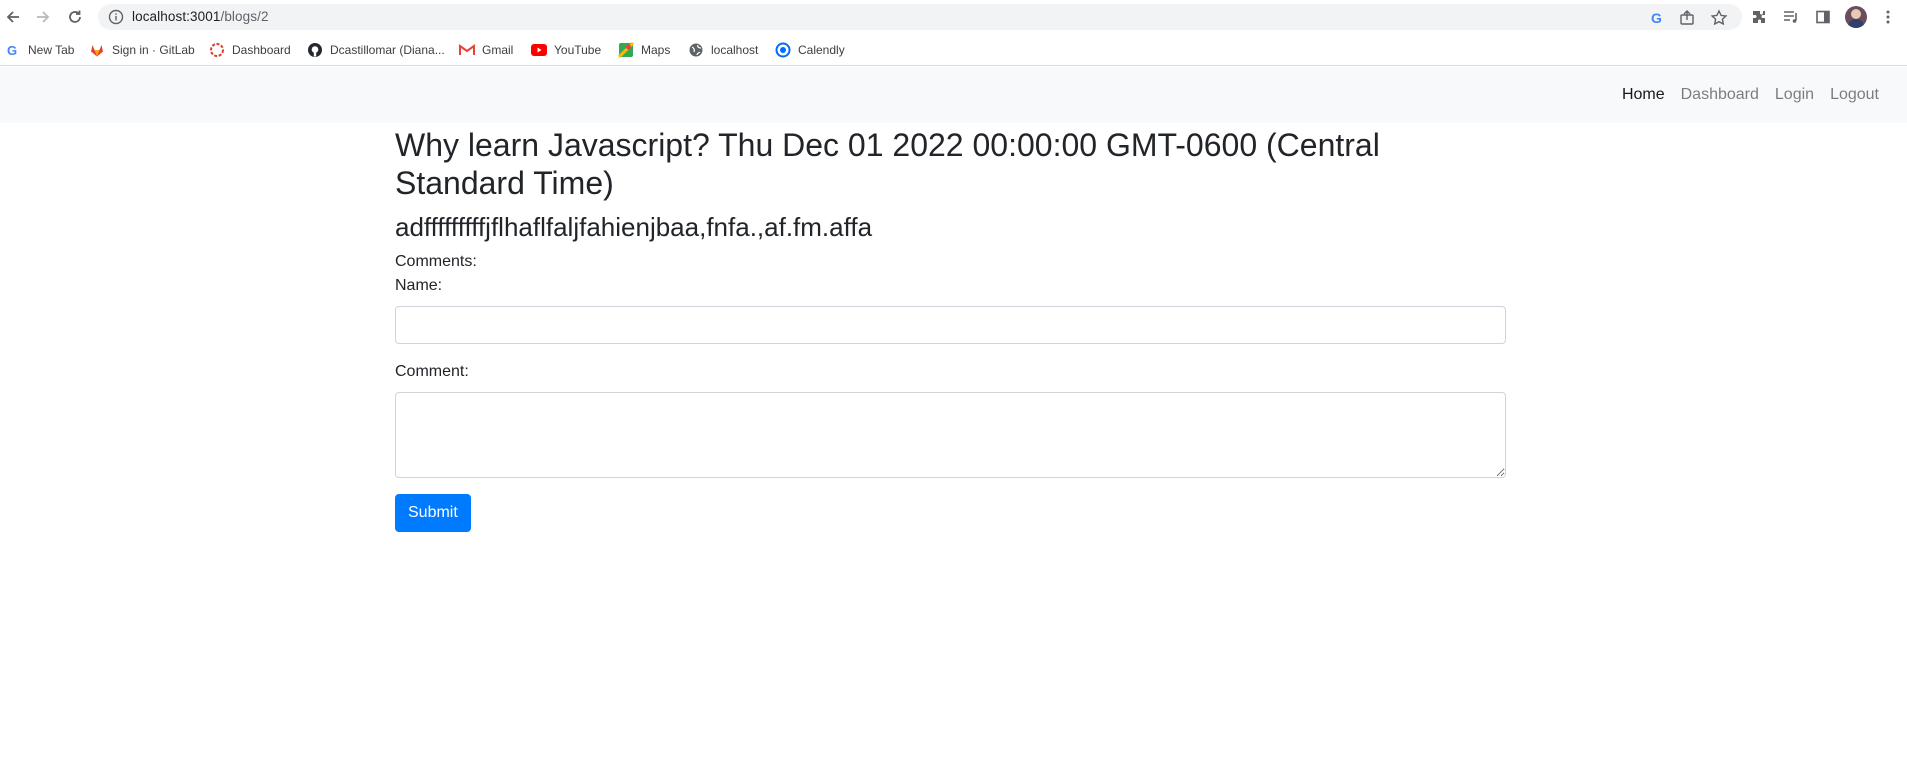 This screenshot has width=1907, height=775. Describe the element at coordinates (498, 50) in the screenshot. I see `bookmark-label: Gmail` at that location.